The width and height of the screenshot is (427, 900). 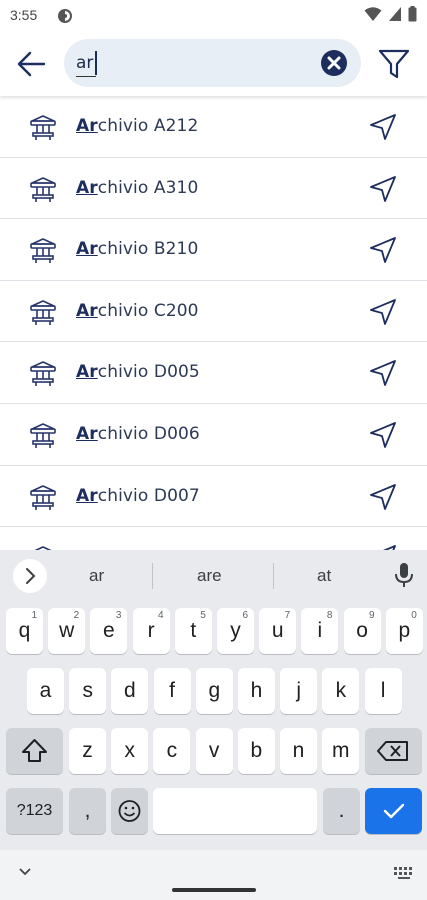 I want to click on suggestion-3: at, so click(x=324, y=576).